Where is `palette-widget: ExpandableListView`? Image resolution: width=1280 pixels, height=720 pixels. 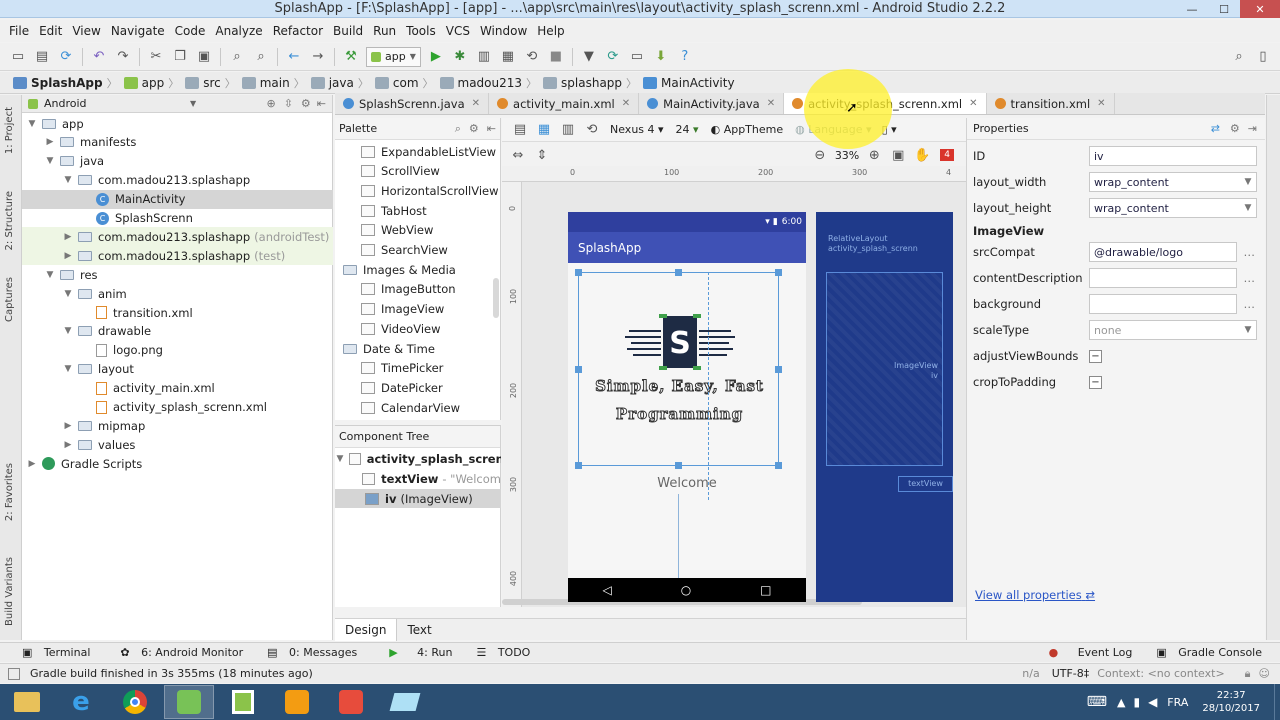 palette-widget: ExpandableListView is located at coordinates (415, 151).